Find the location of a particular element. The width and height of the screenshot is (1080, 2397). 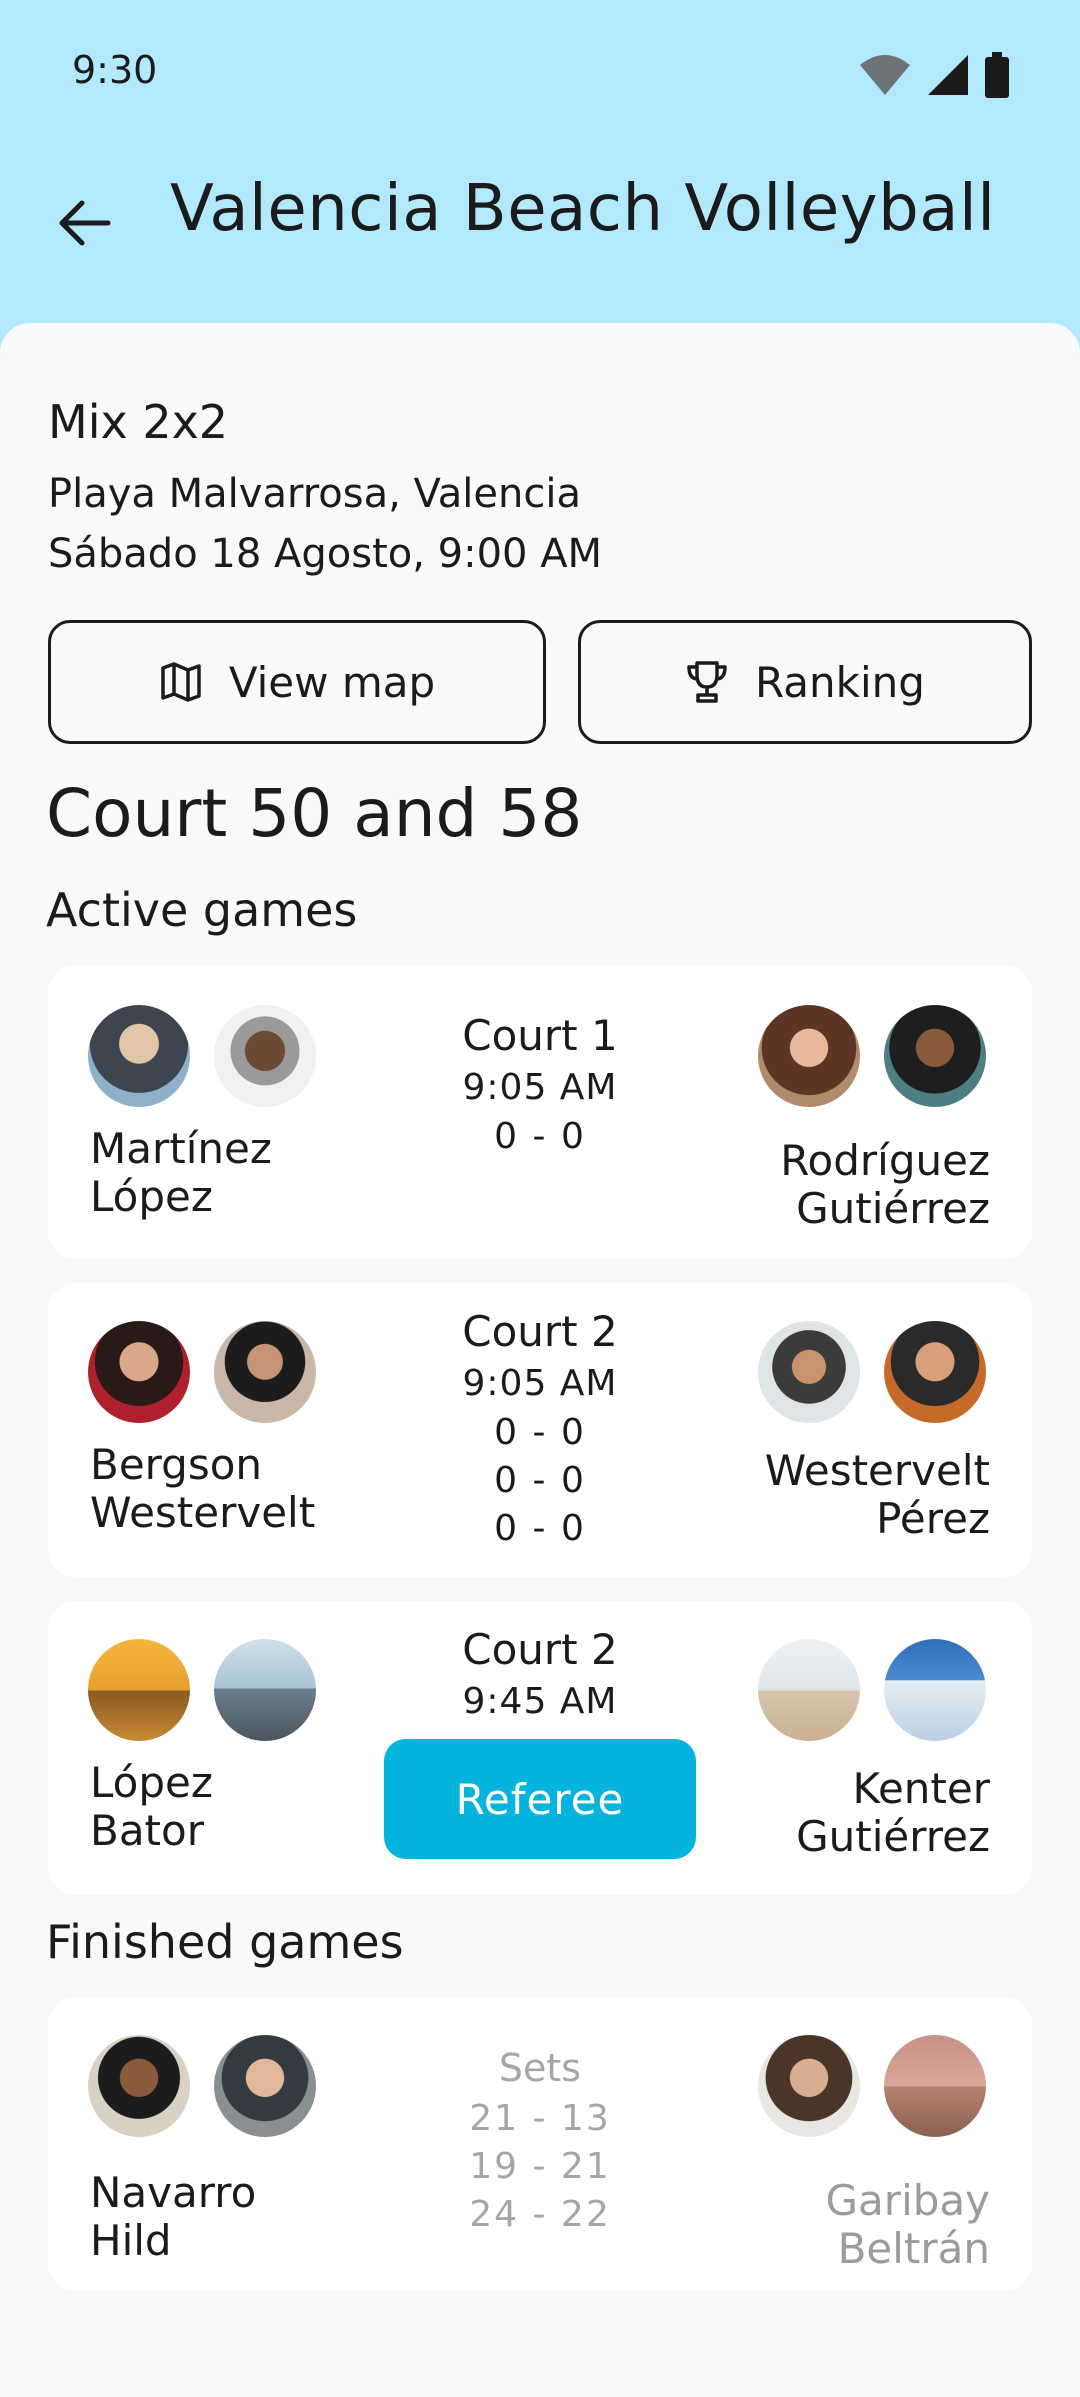

referee-button: Referee is located at coordinates (540, 1799).